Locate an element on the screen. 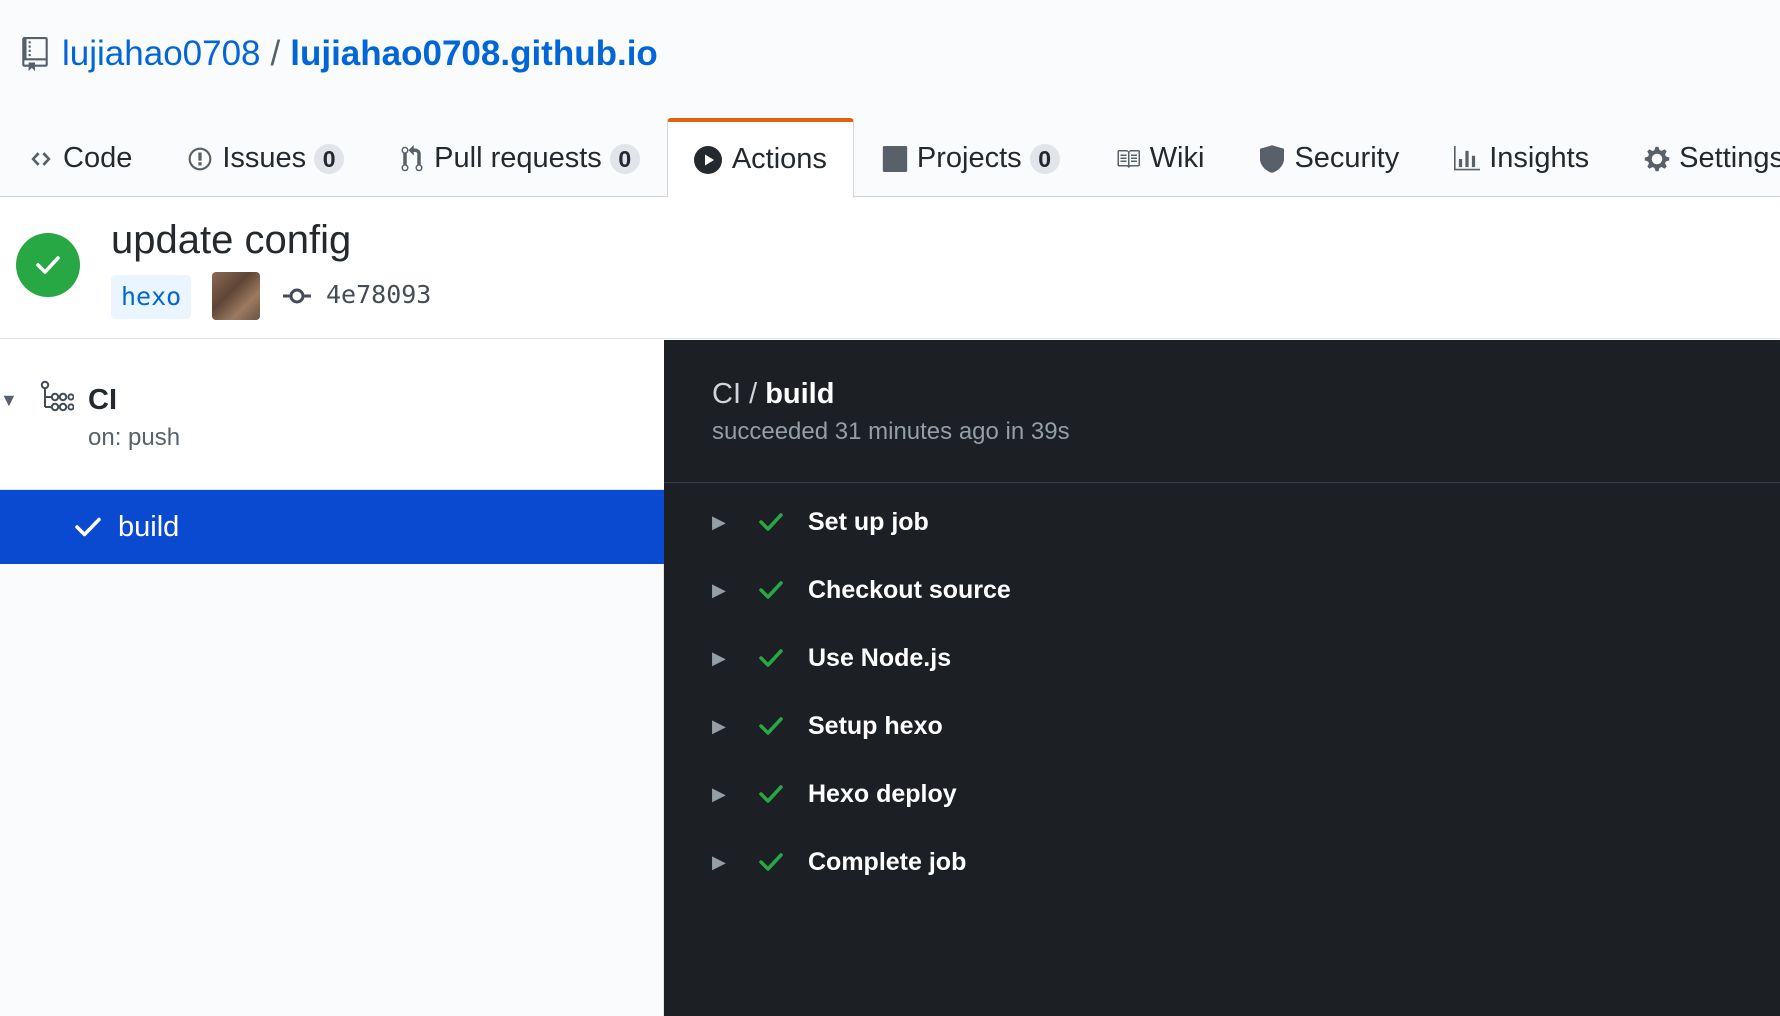  step-label: Set up job is located at coordinates (868, 521).